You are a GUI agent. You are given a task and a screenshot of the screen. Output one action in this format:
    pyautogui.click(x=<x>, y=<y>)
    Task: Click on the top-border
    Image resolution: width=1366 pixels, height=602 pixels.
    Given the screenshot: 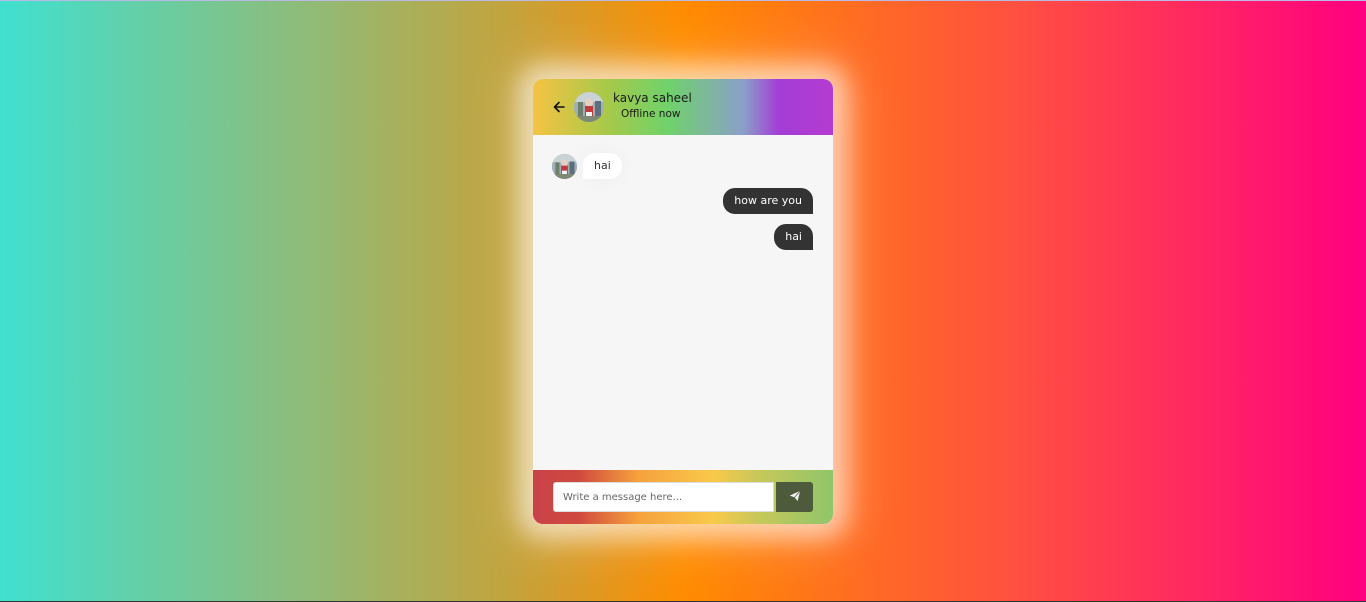 What is the action you would take?
    pyautogui.click(x=683, y=0)
    